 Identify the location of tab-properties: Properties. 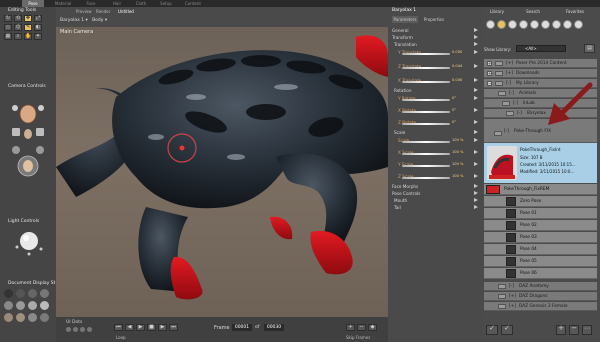
(434, 19).